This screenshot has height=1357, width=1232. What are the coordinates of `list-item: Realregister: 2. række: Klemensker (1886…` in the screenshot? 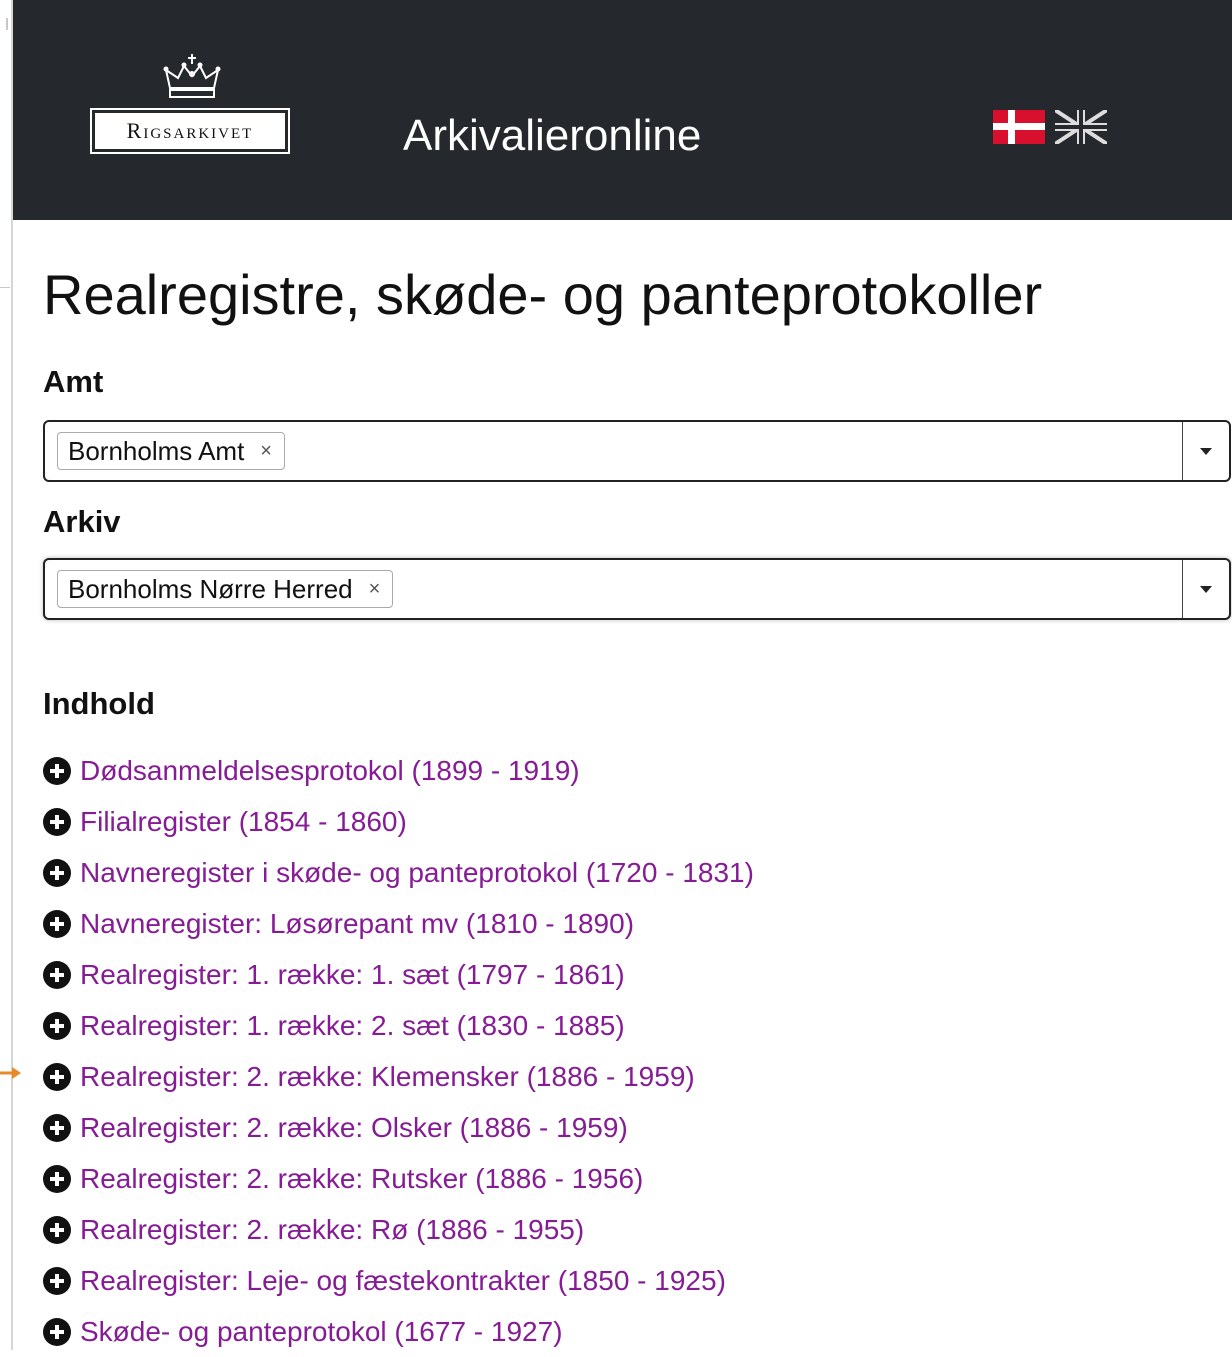 It's located at (398, 1076).